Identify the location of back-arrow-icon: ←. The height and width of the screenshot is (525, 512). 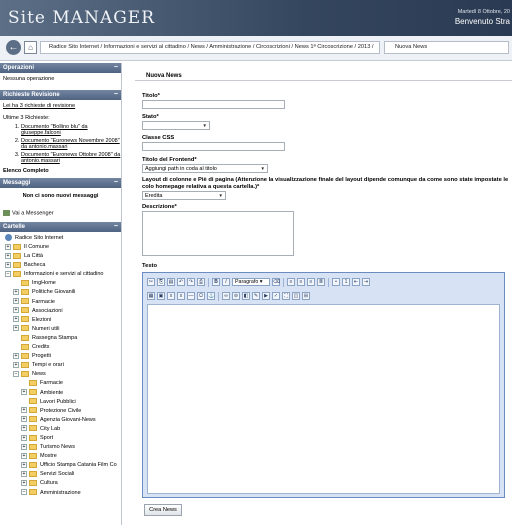
(13, 47).